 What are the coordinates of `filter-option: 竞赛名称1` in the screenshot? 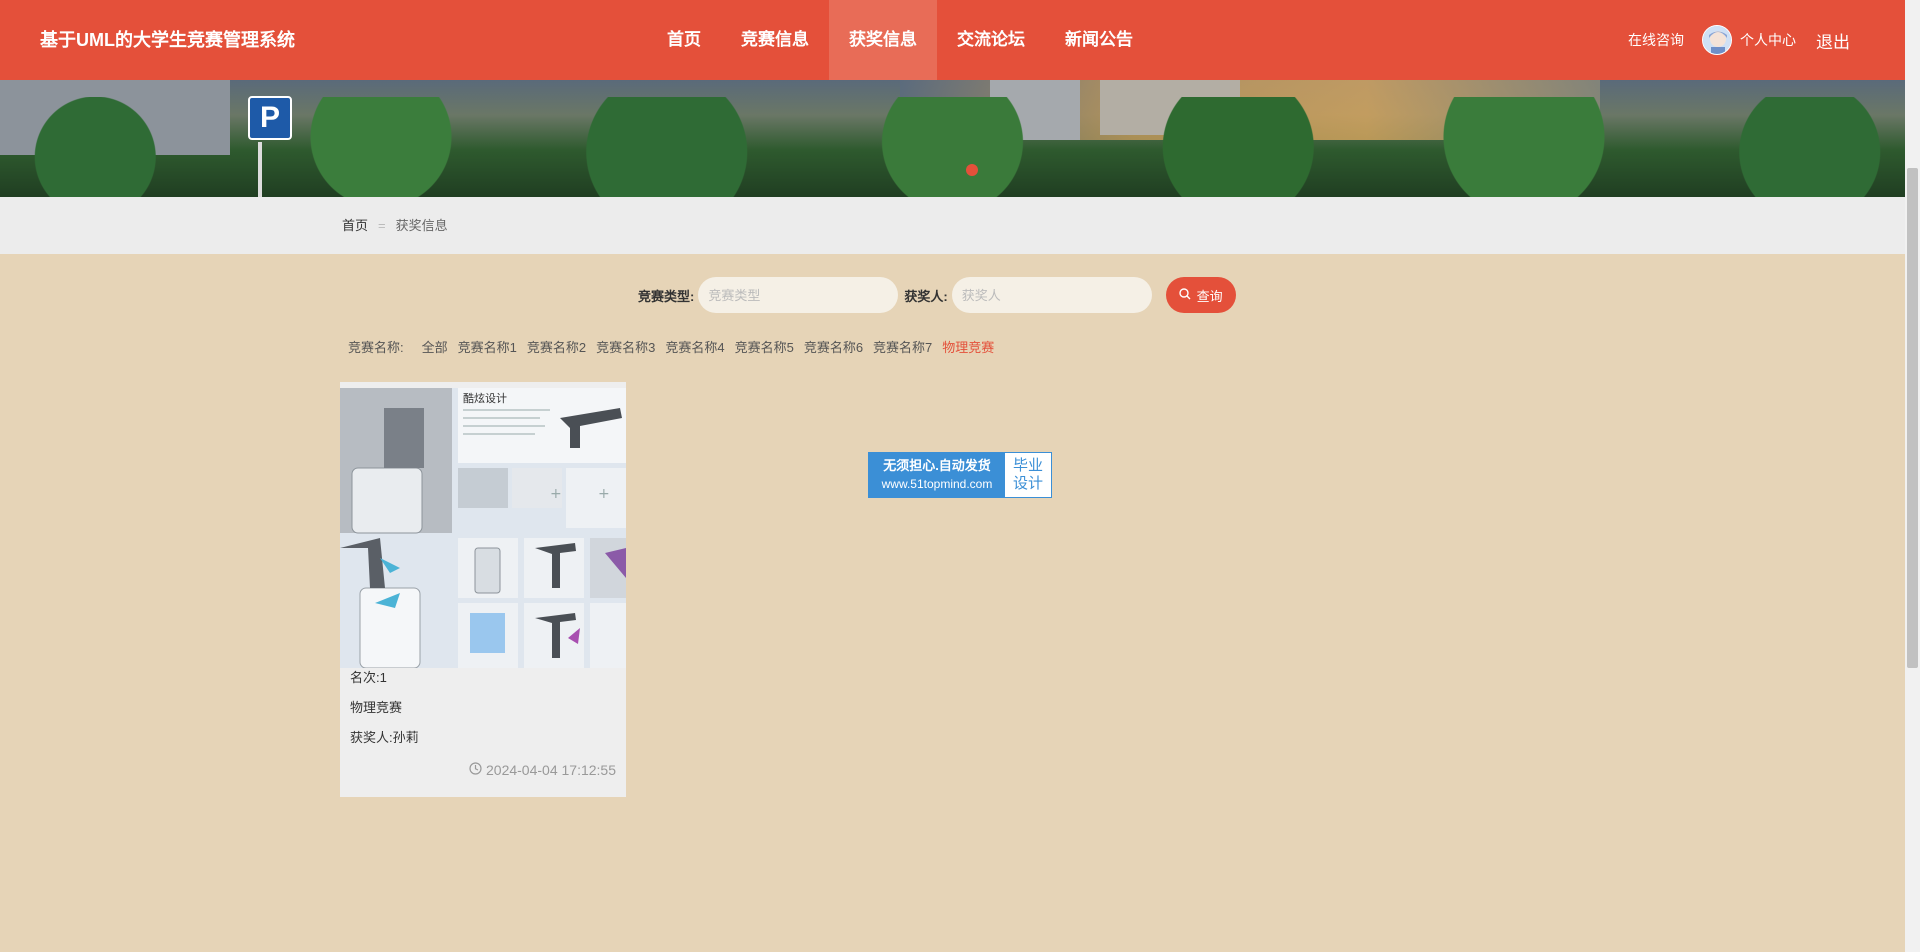 It's located at (487, 346).